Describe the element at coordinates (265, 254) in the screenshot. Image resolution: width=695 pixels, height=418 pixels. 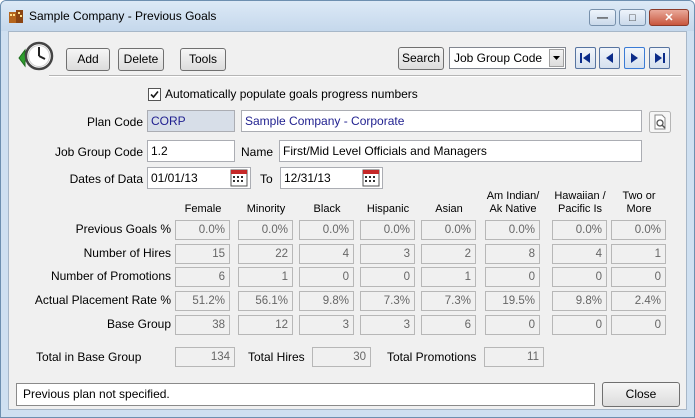
I see `grid-cell: 22` at that location.